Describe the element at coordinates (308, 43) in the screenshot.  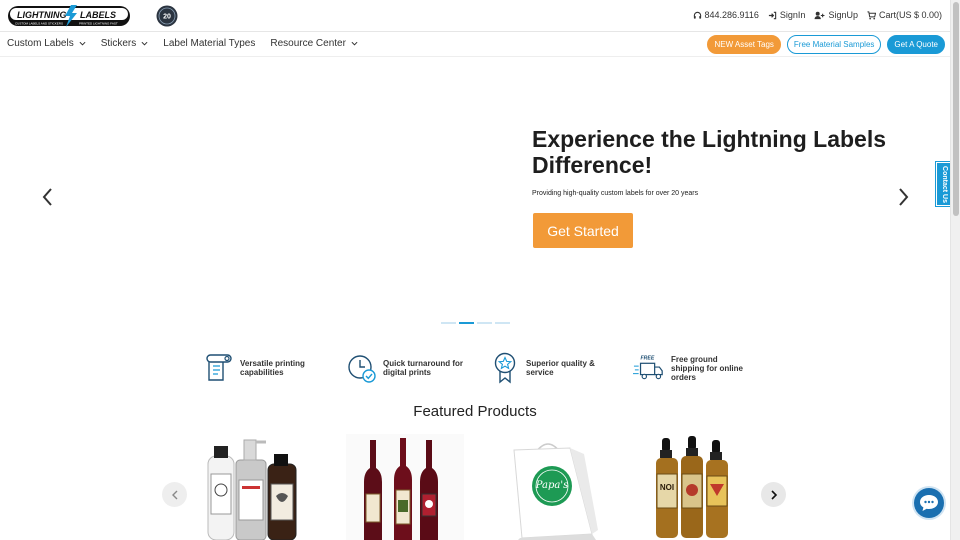
I see `nav-resource-center-label: Resource Center` at that location.